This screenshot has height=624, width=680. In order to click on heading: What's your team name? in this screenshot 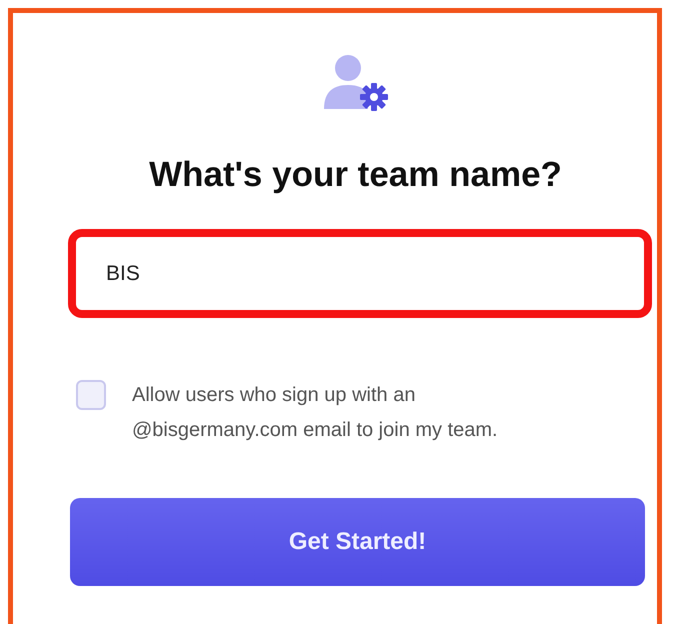, I will do `click(355, 175)`.